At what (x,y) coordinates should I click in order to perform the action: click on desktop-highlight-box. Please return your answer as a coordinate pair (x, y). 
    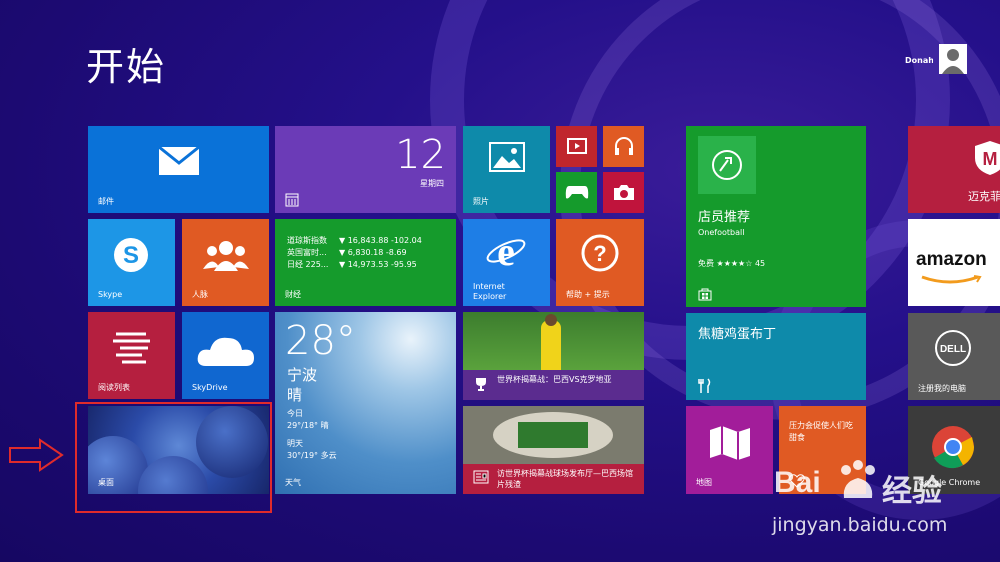
    Looking at the image, I should click on (173, 457).